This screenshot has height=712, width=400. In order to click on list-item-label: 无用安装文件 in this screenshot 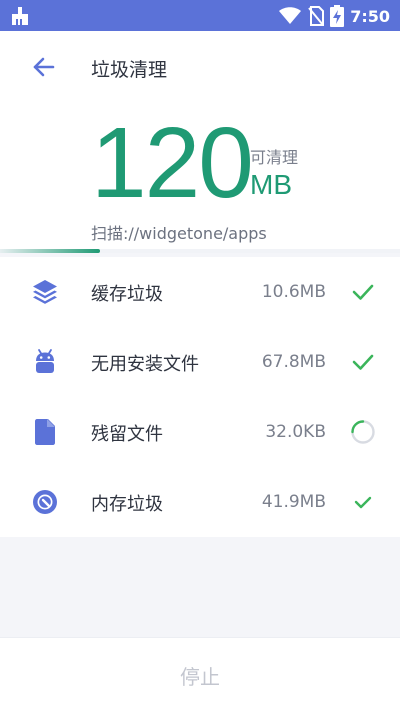, I will do `click(145, 364)`.